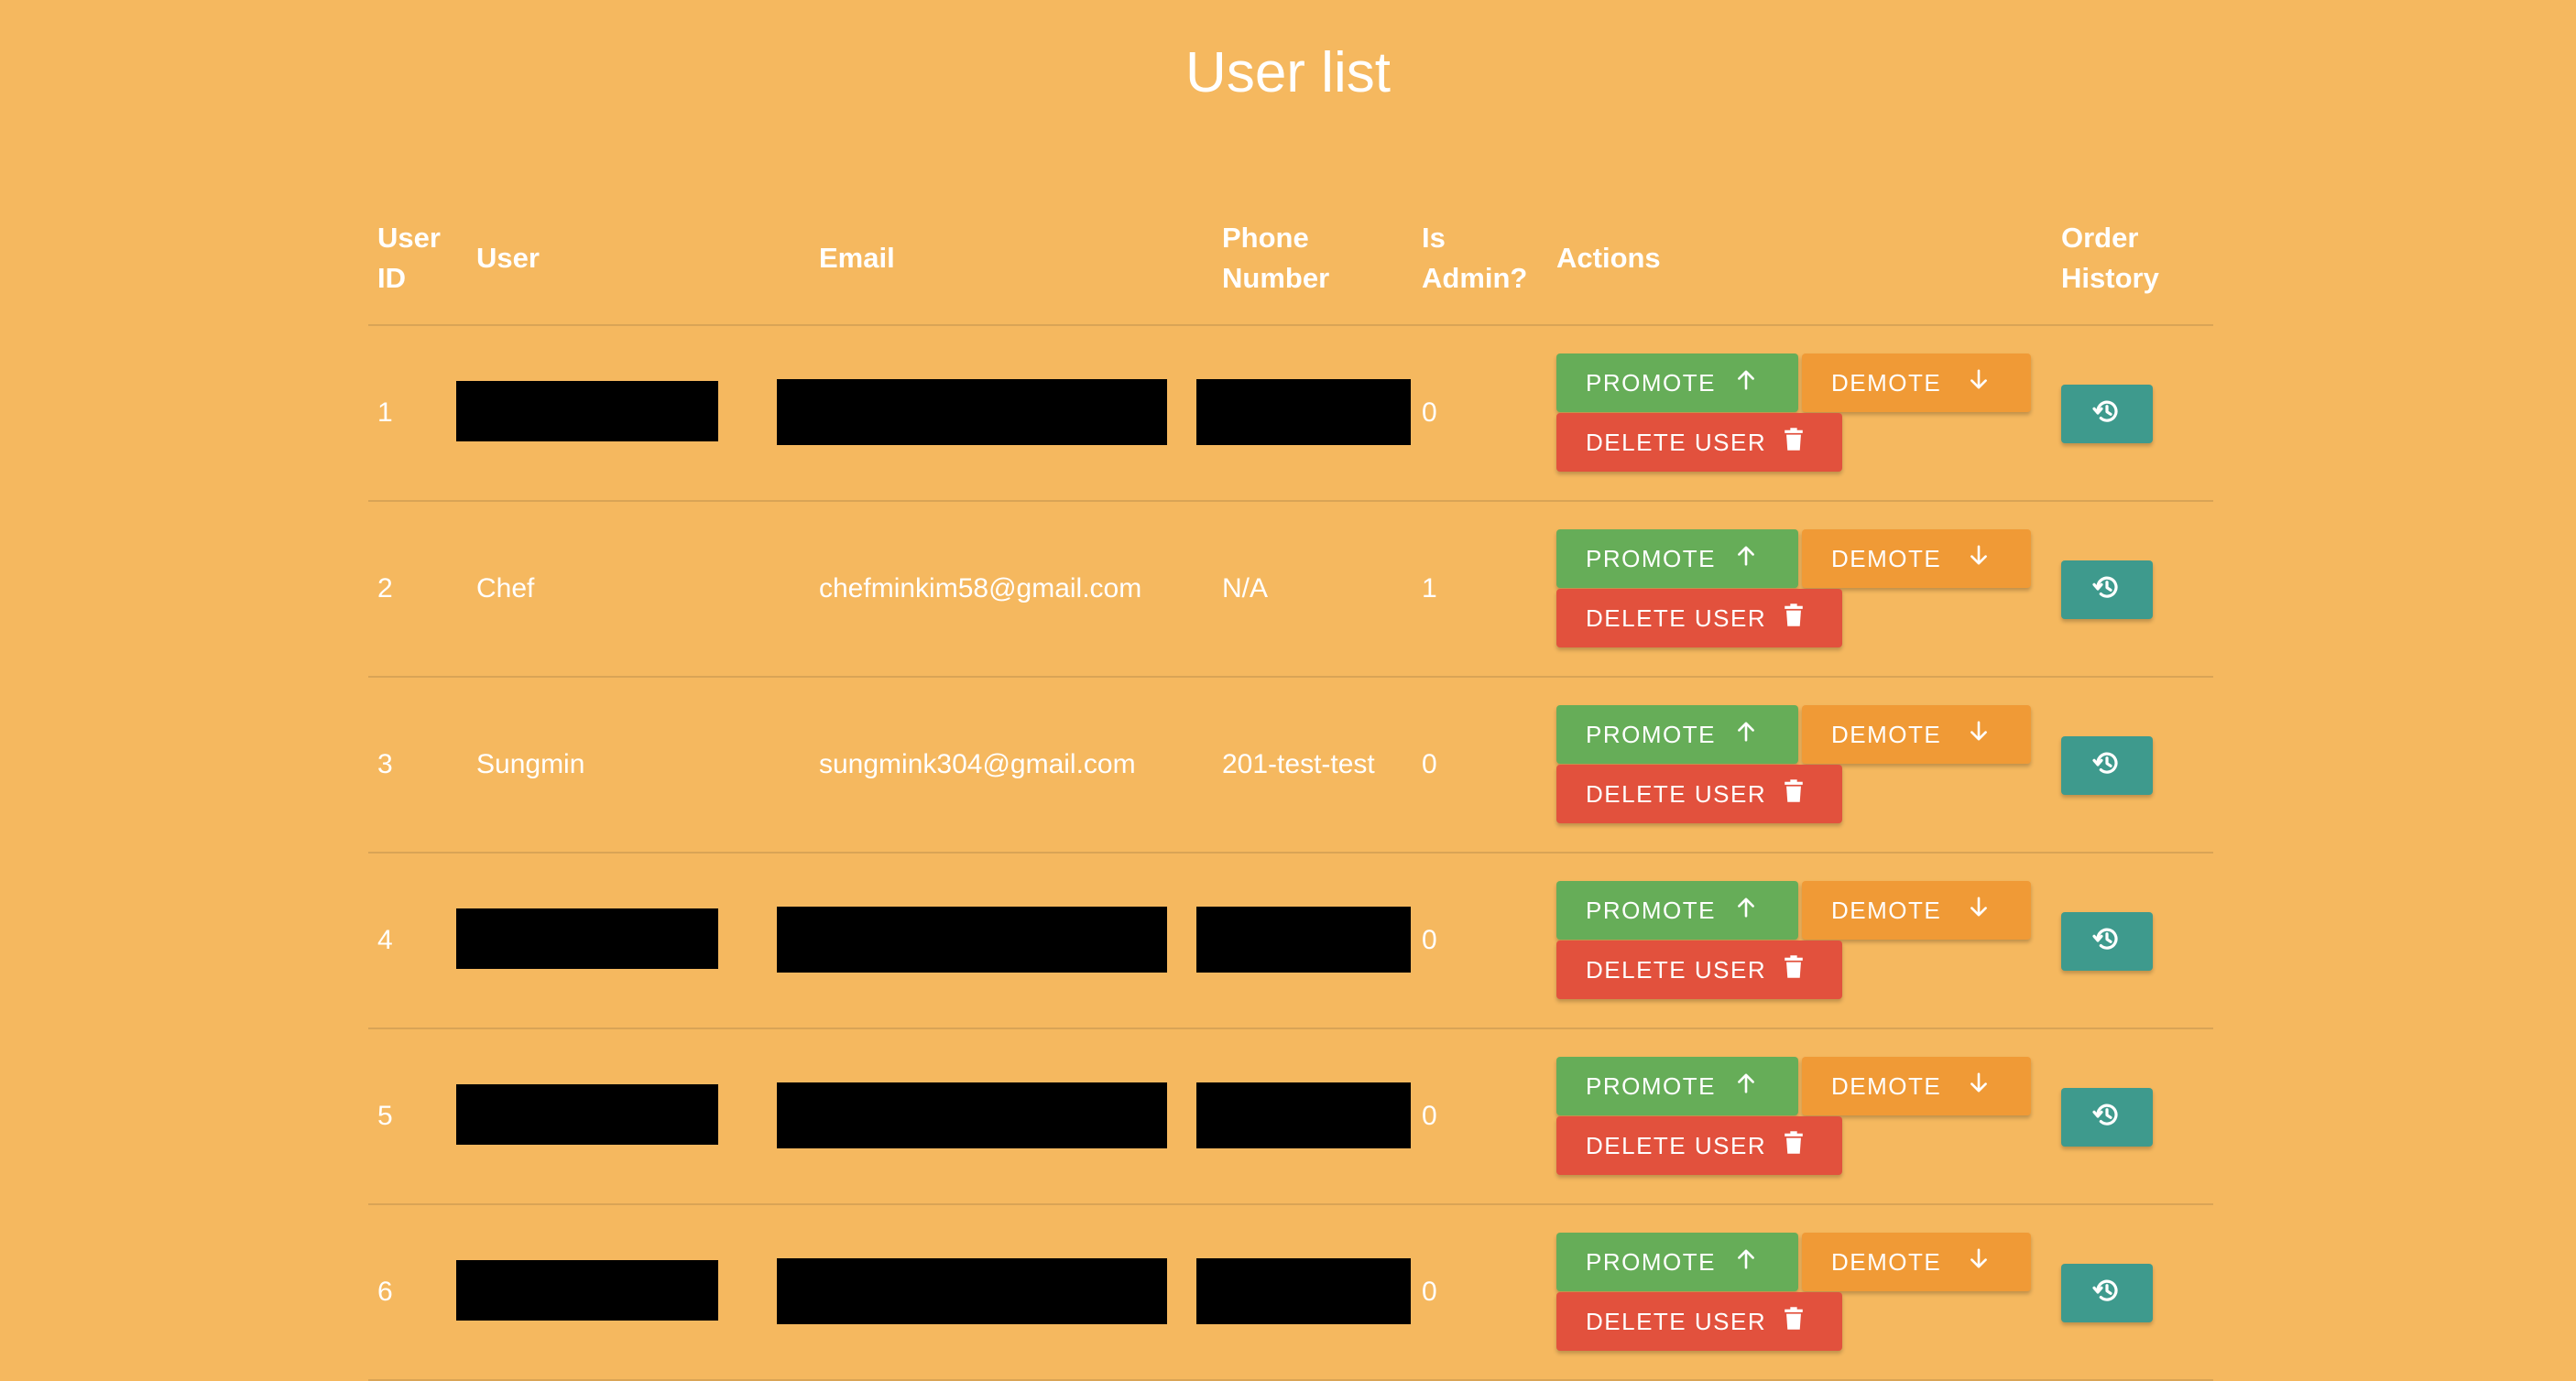 This screenshot has width=2576, height=1381. Describe the element at coordinates (1246, 588) in the screenshot. I see `phone-cell: N/A` at that location.